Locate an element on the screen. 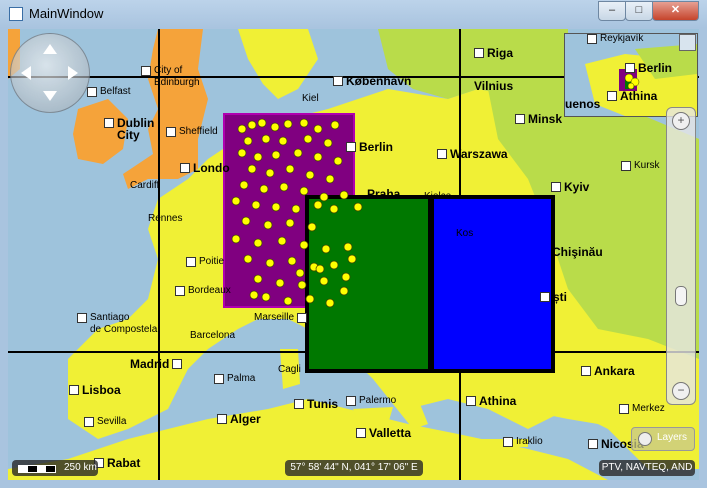 This screenshot has height=488, width=707. city-label: City of Edinburgh is located at coordinates (170, 77).